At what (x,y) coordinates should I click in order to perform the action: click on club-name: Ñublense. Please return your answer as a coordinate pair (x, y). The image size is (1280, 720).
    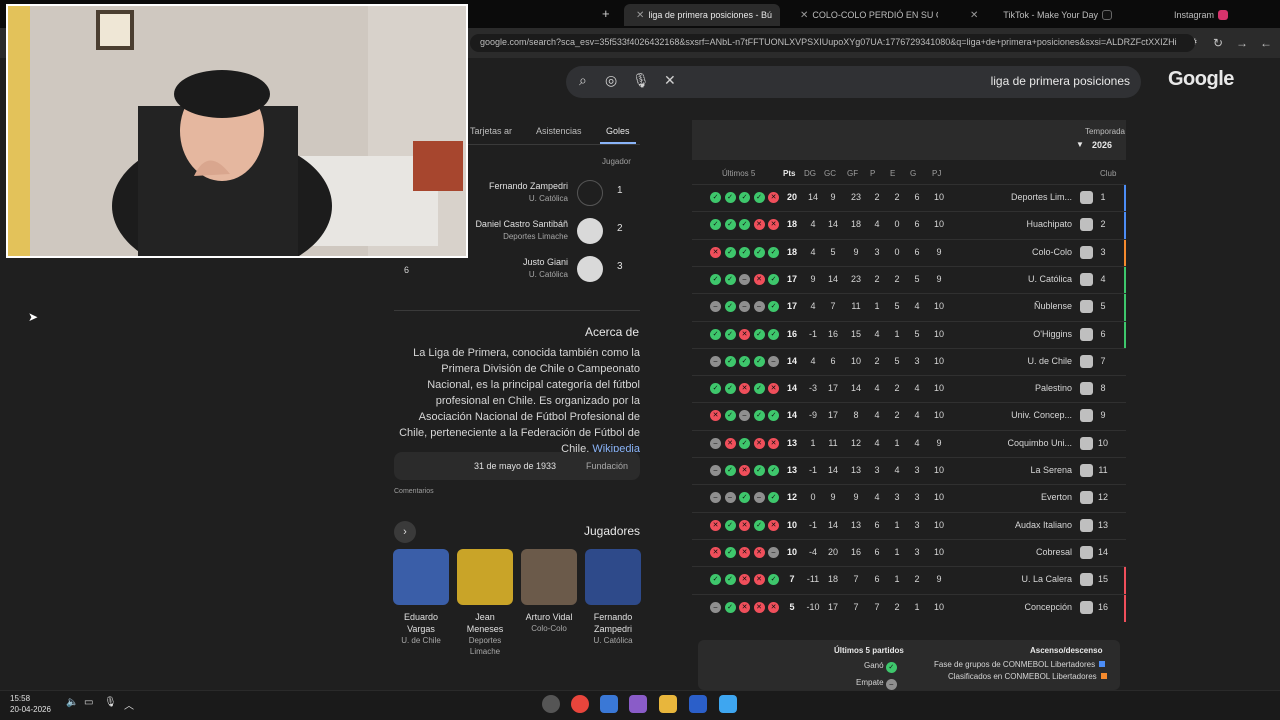
    Looking at the image, I should click on (1027, 306).